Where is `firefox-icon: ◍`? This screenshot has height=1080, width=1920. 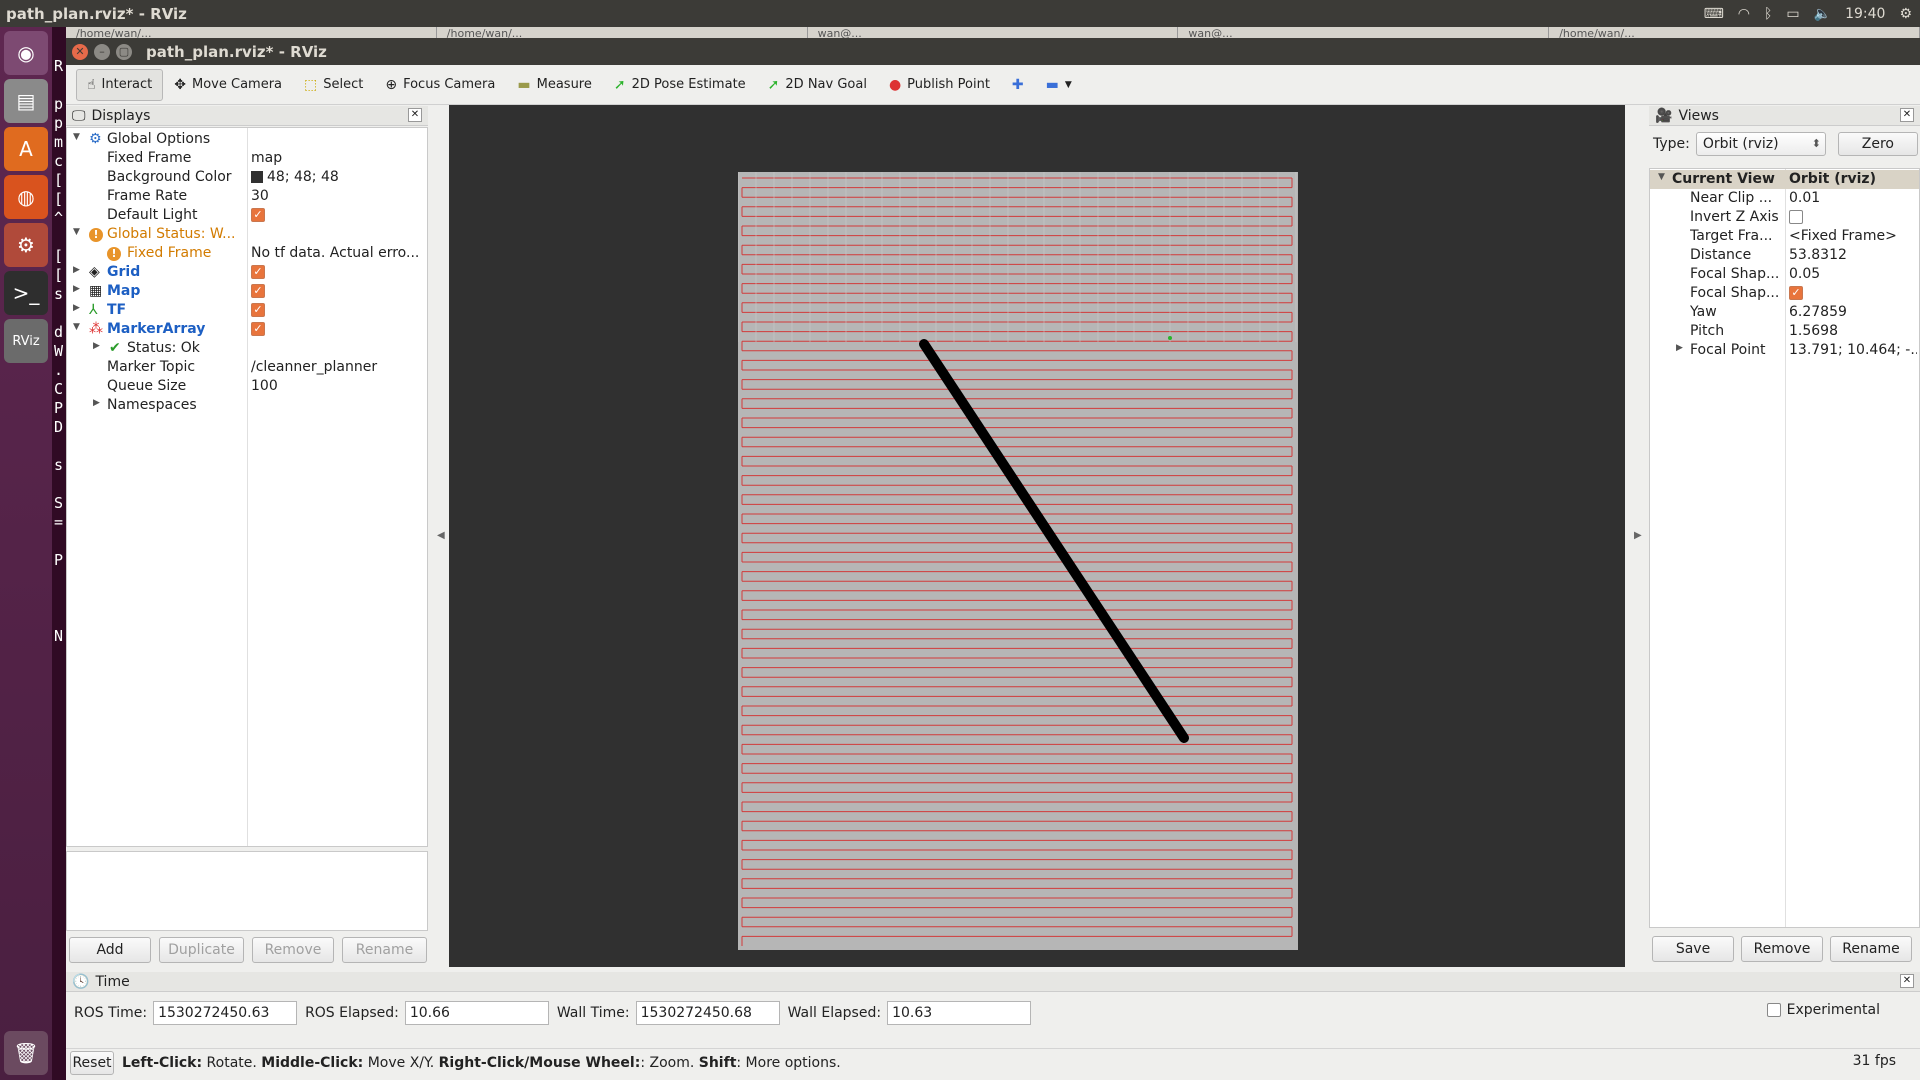
firefox-icon: ◍ is located at coordinates (26, 197).